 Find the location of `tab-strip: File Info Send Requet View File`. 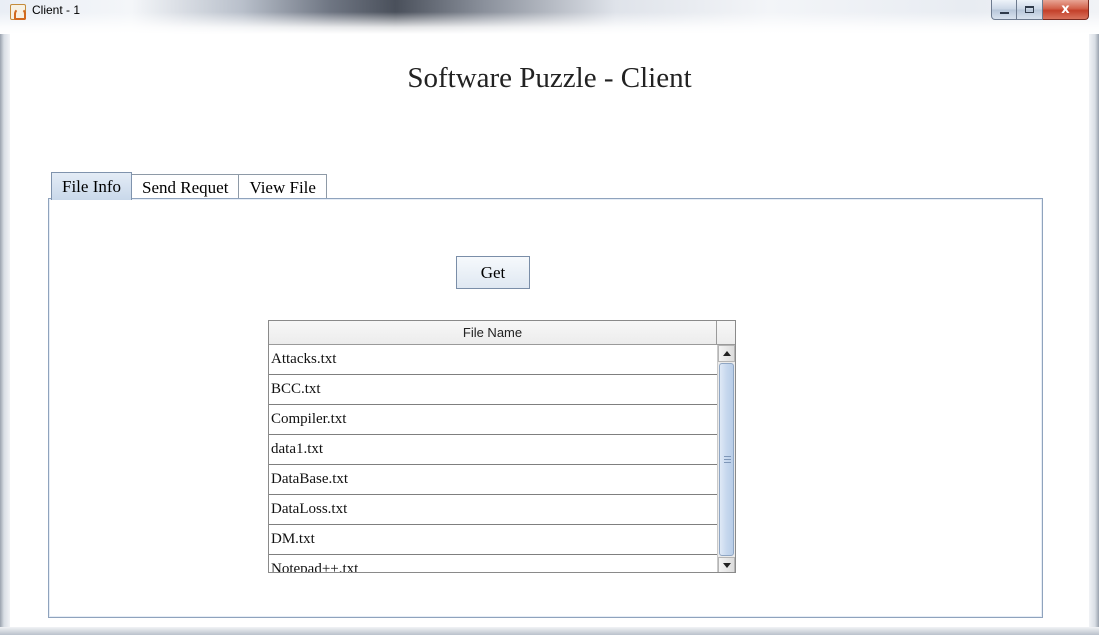

tab-strip: File Info Send Requet View File is located at coordinates (189, 186).